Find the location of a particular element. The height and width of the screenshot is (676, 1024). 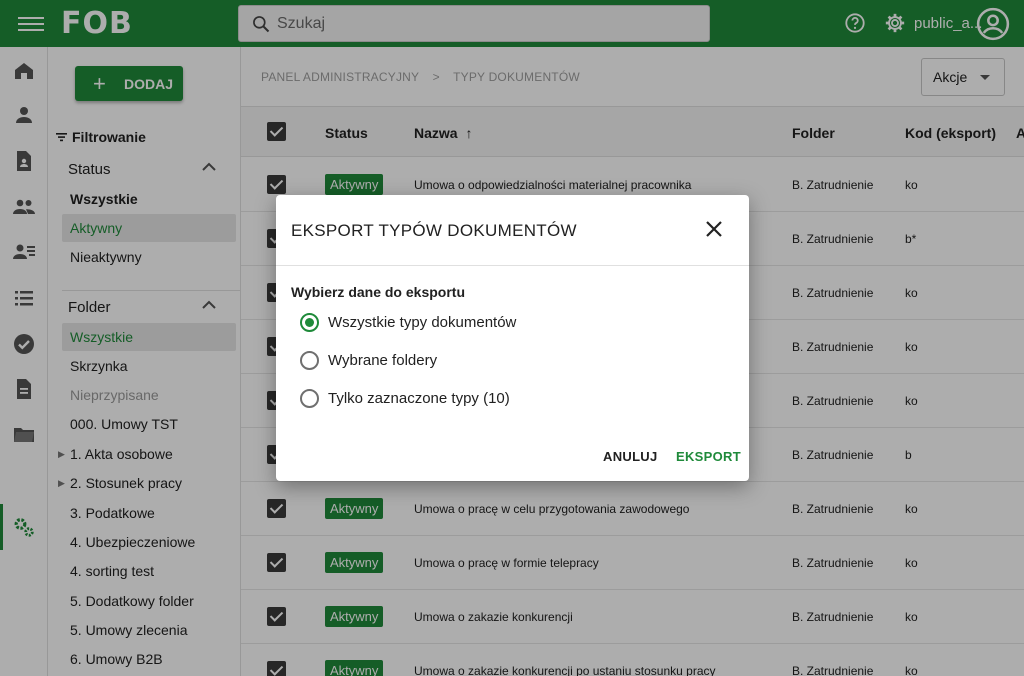

radio-label-all-types: Wszystkie typy dokumentów is located at coordinates (422, 322).